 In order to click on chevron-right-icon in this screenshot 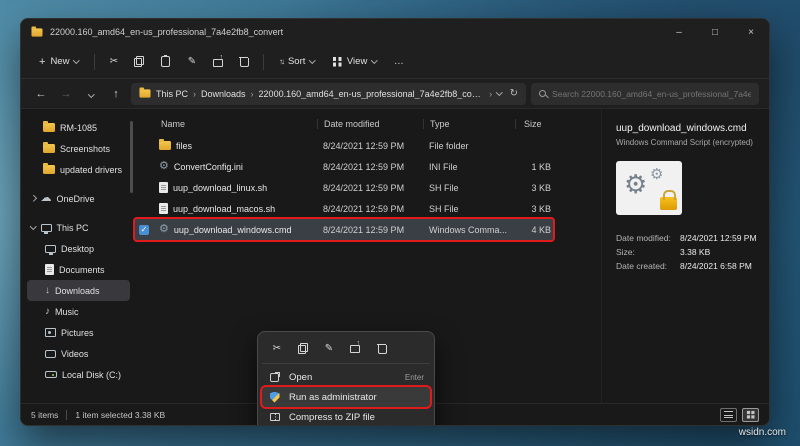, I will do `click(33, 198)`.